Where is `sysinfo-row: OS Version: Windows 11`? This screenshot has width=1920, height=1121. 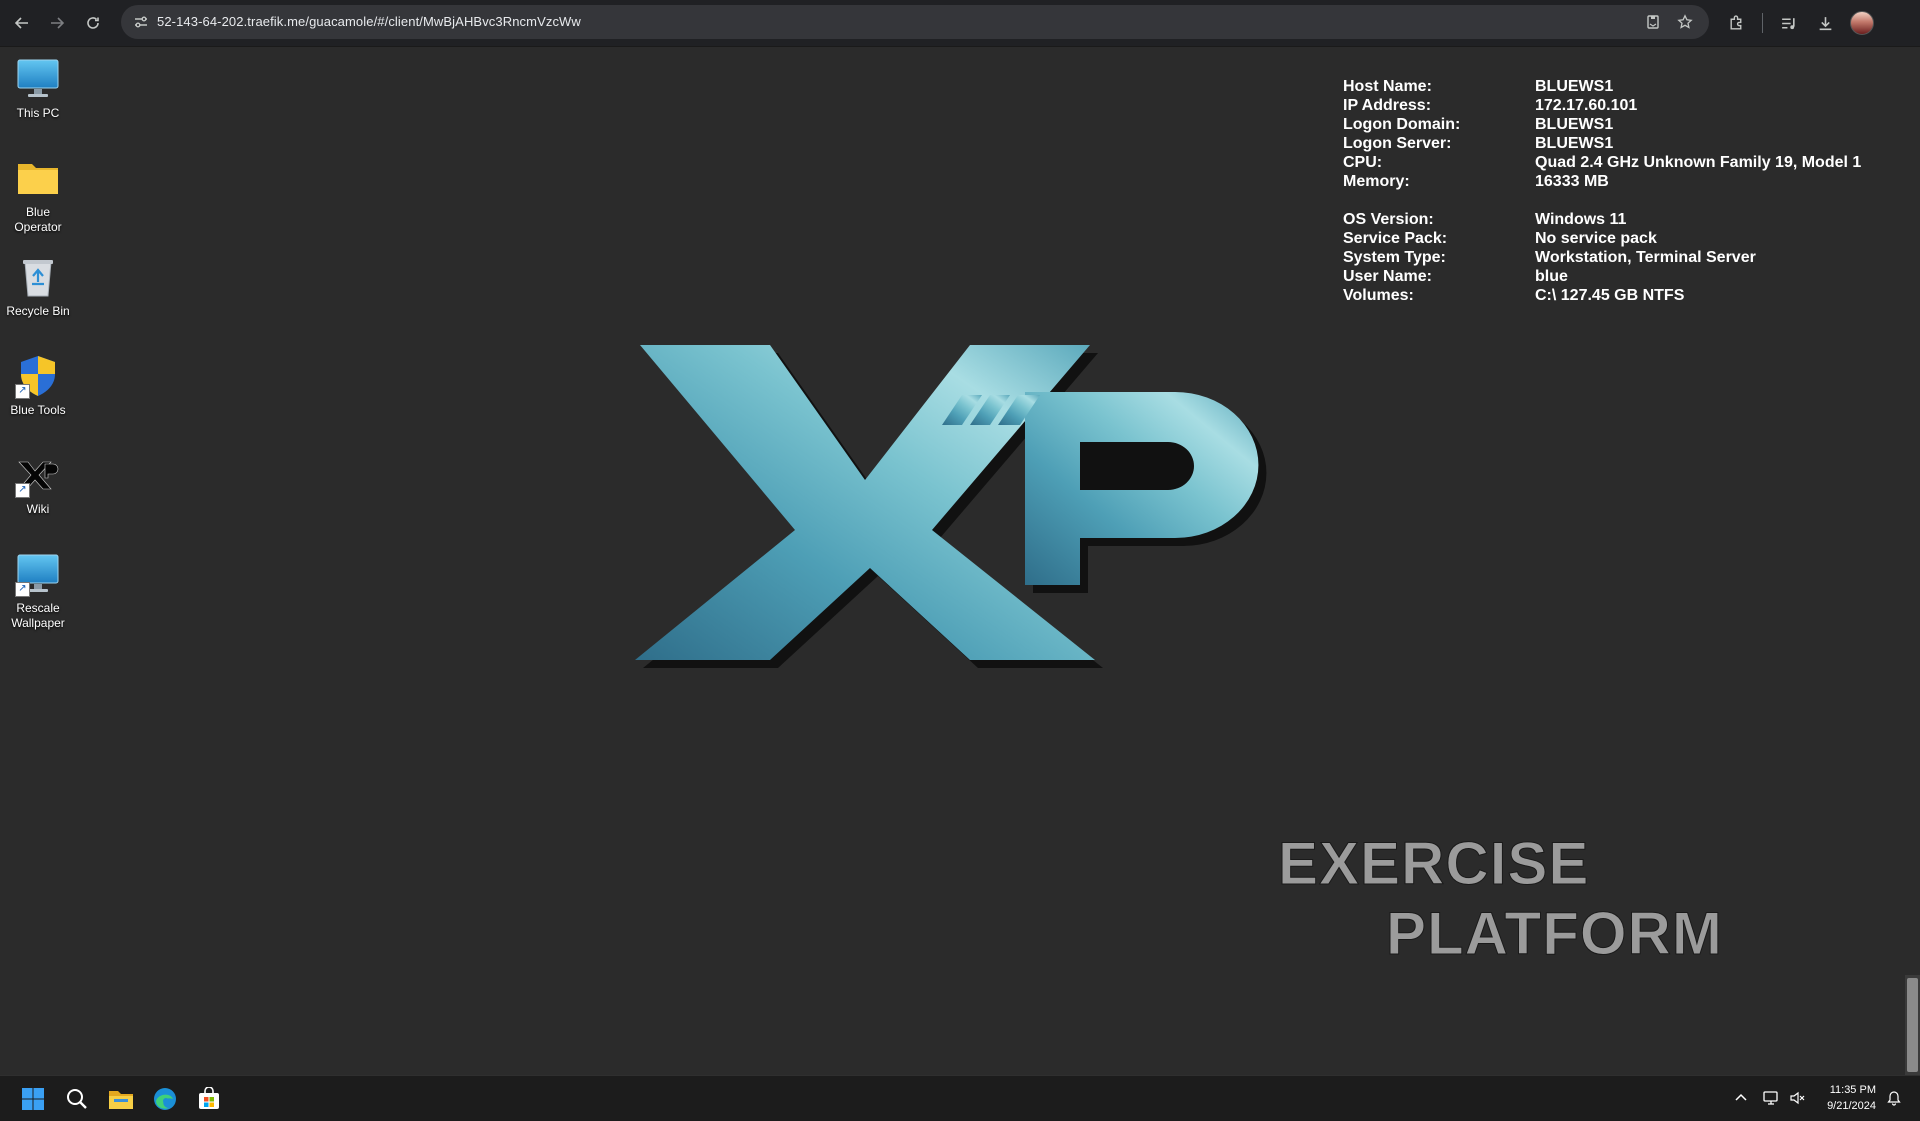 sysinfo-row: OS Version: Windows 11 is located at coordinates (1602, 219).